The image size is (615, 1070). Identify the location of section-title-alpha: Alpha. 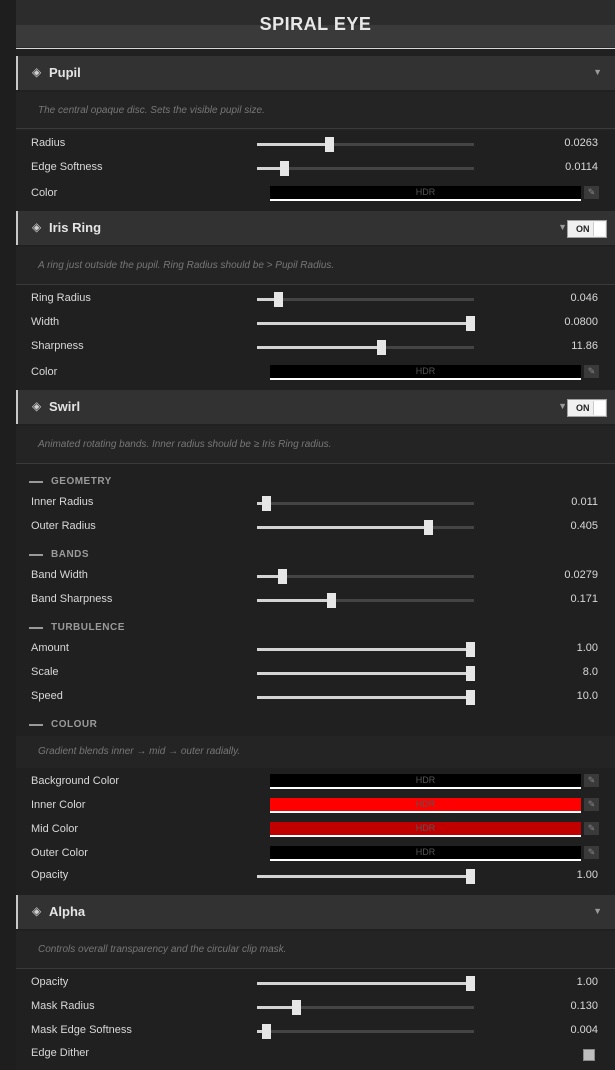
(67, 911).